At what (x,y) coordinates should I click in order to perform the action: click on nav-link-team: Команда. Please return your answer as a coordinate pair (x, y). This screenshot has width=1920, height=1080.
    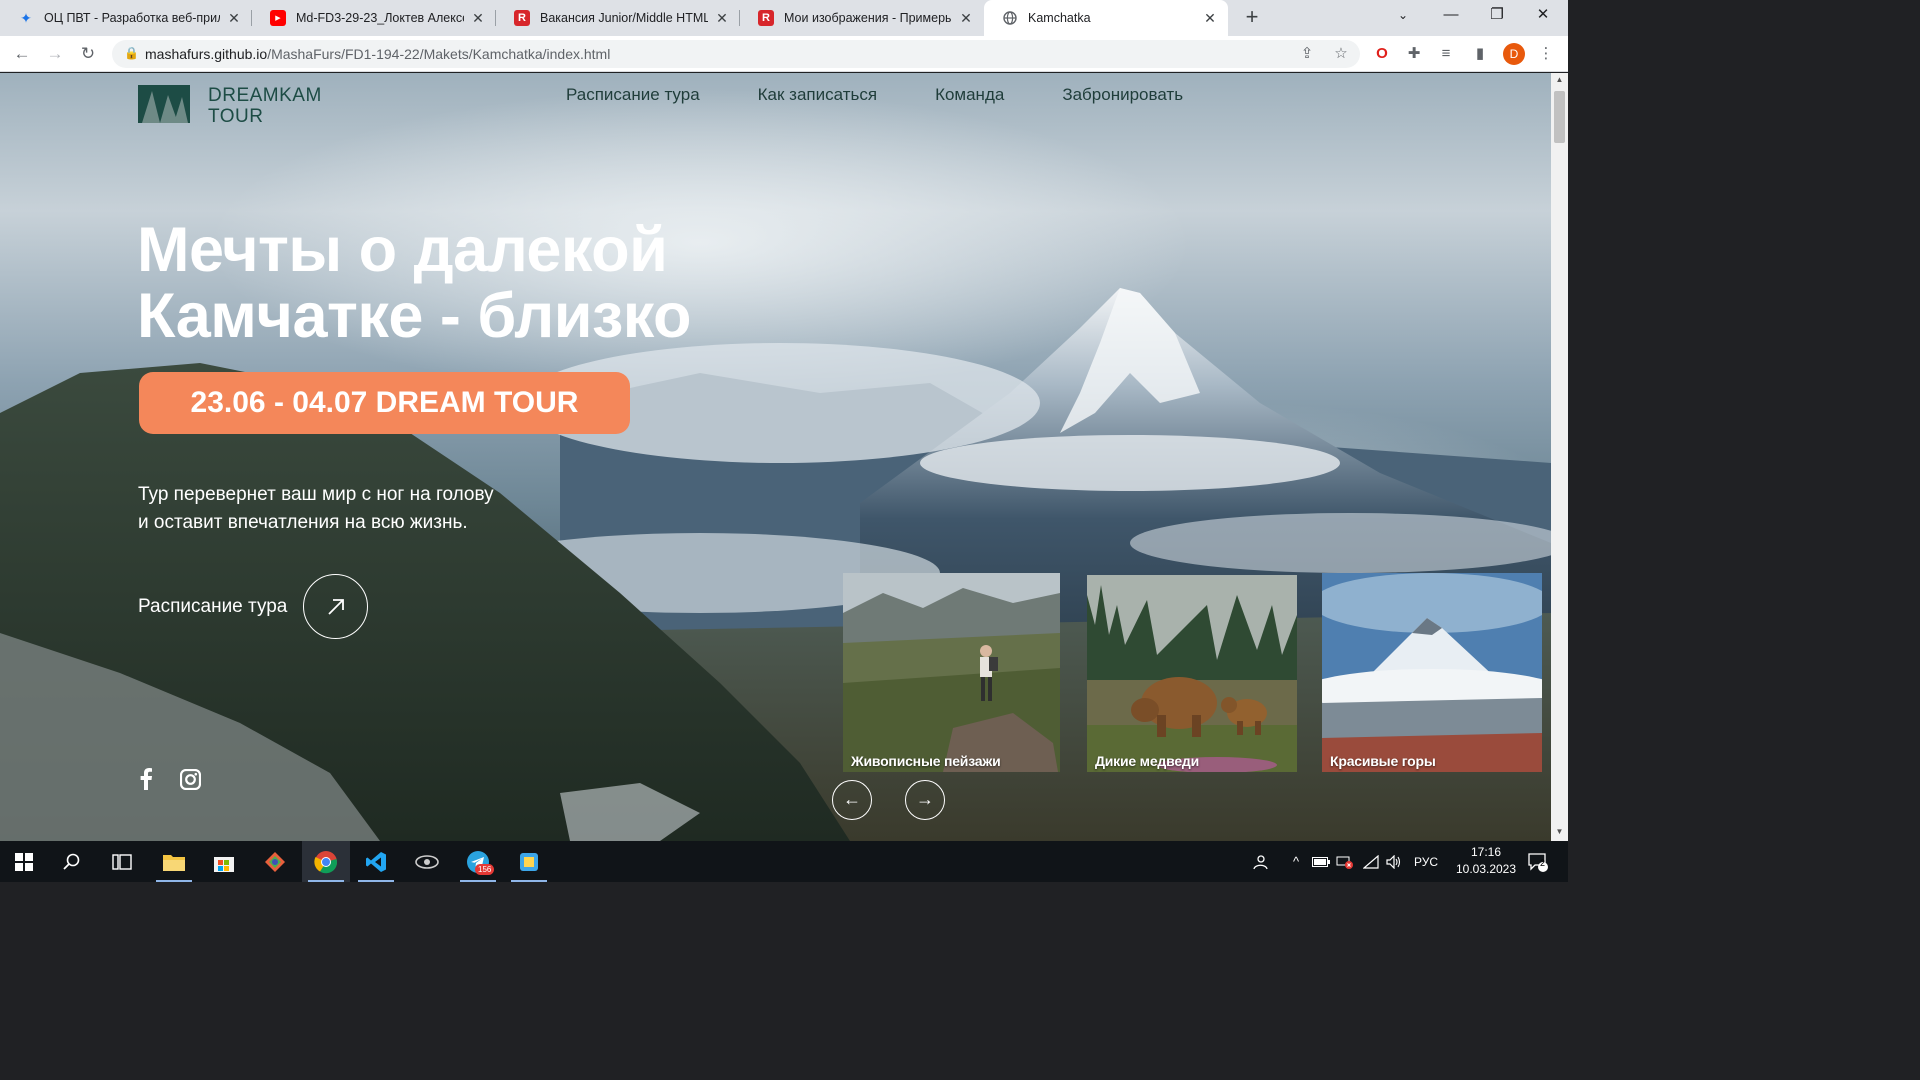
    Looking at the image, I should click on (969, 95).